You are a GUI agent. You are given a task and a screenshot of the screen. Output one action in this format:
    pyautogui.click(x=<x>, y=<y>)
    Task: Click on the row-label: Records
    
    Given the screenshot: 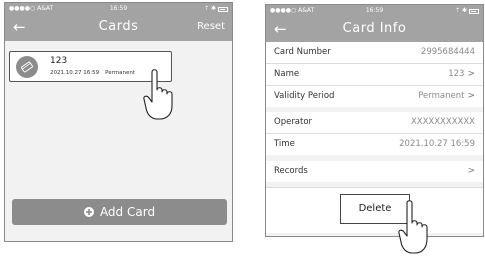 What is the action you would take?
    pyautogui.click(x=291, y=171)
    